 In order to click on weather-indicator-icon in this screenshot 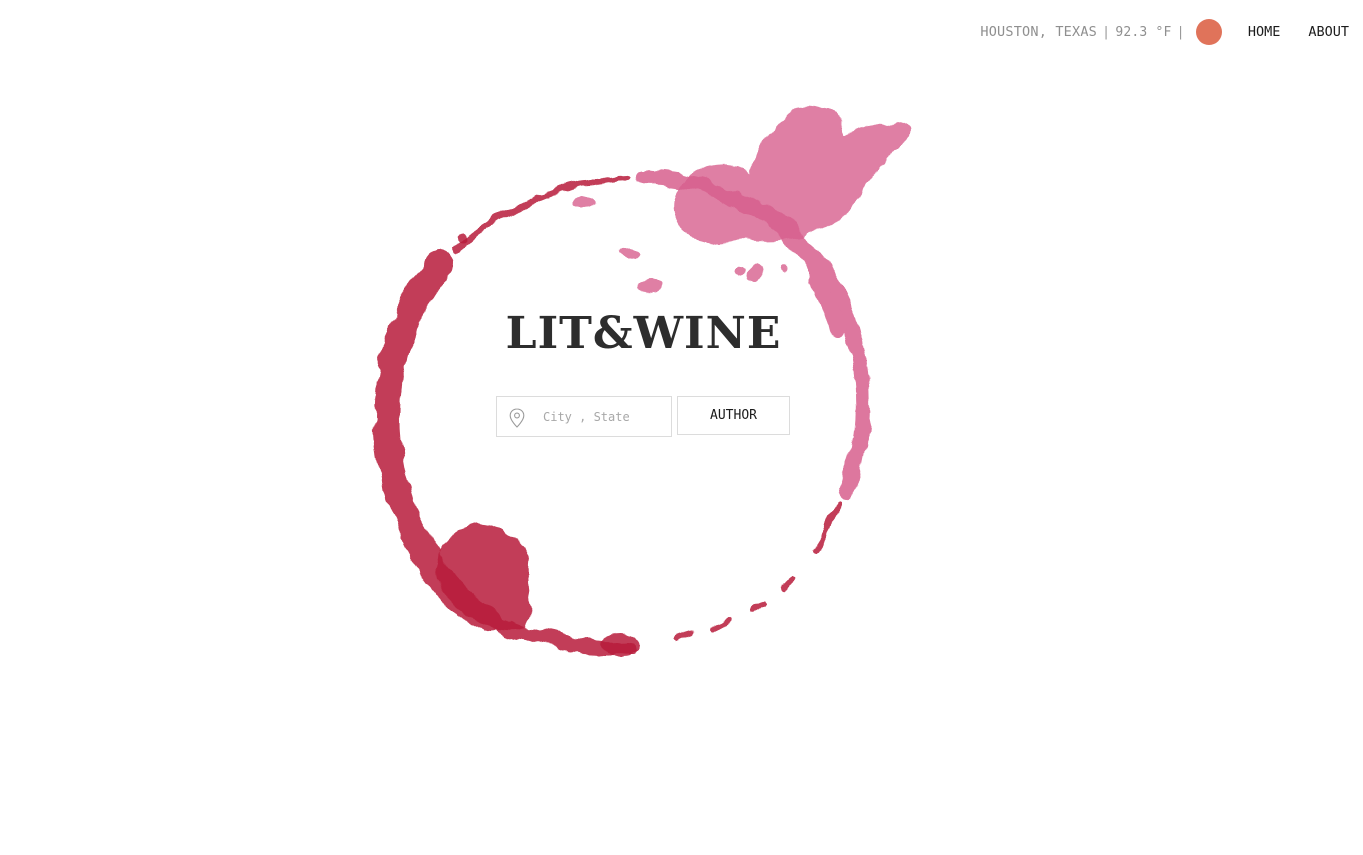, I will do `click(1208, 32)`.